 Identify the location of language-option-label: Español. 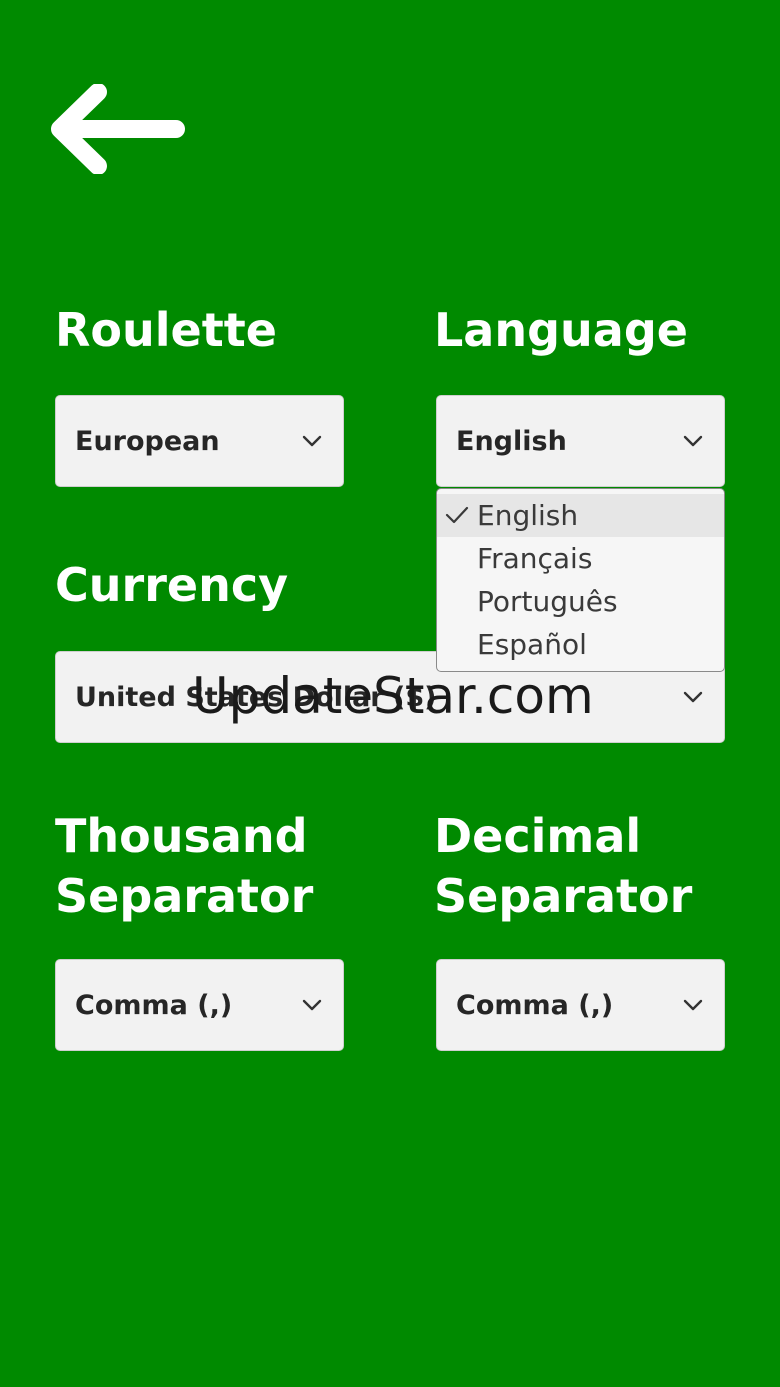
(532, 644).